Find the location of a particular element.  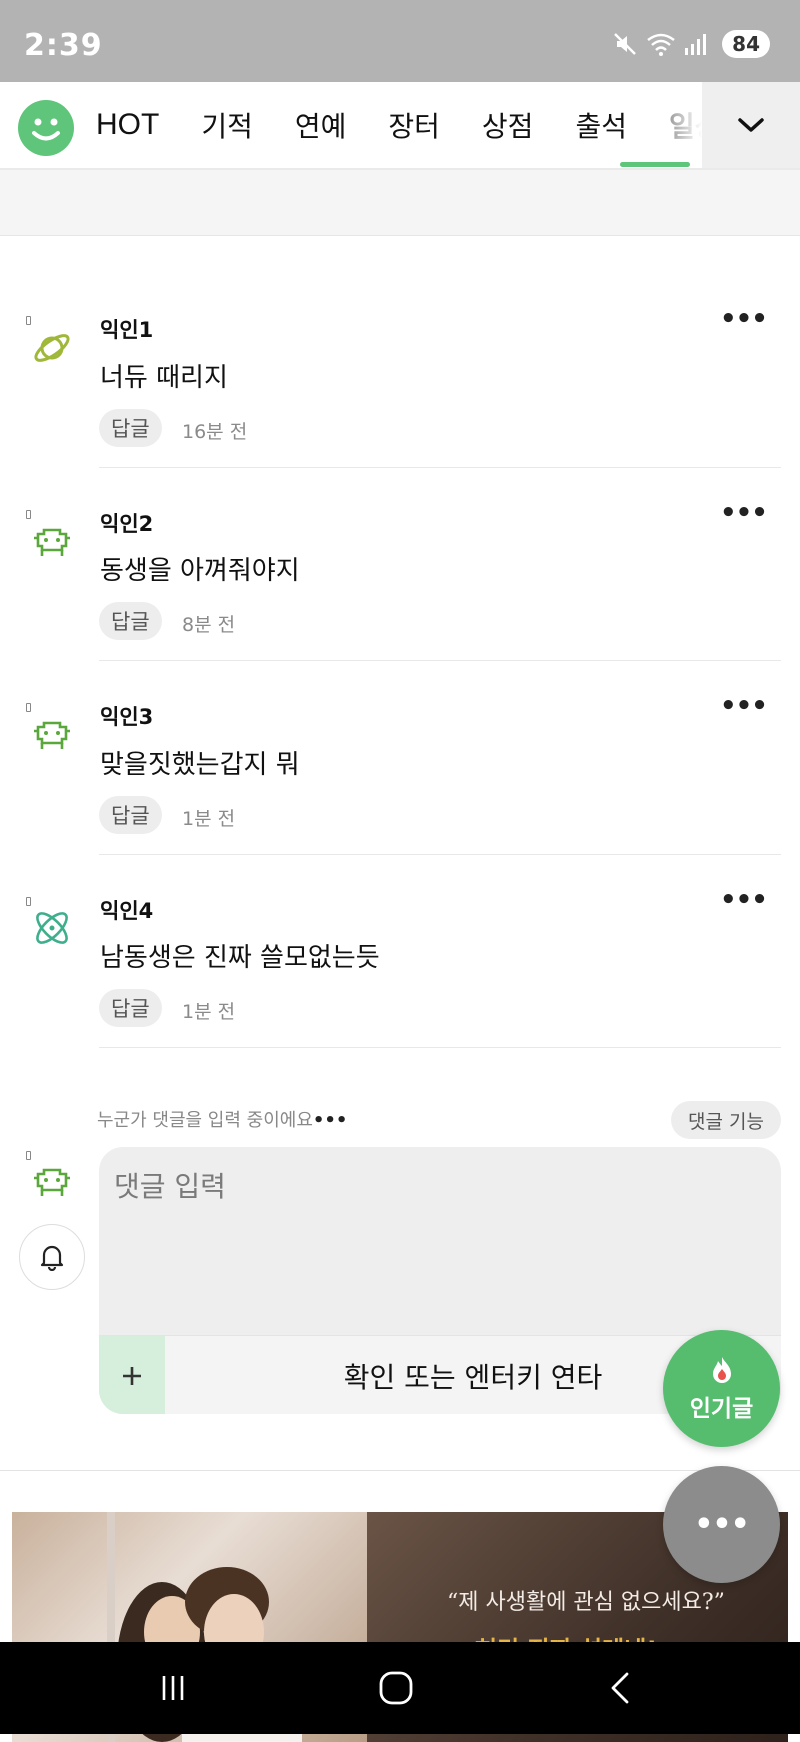

typing-indicator: 누군가 댓글을 입력 중이에요••• is located at coordinates (222, 1119).